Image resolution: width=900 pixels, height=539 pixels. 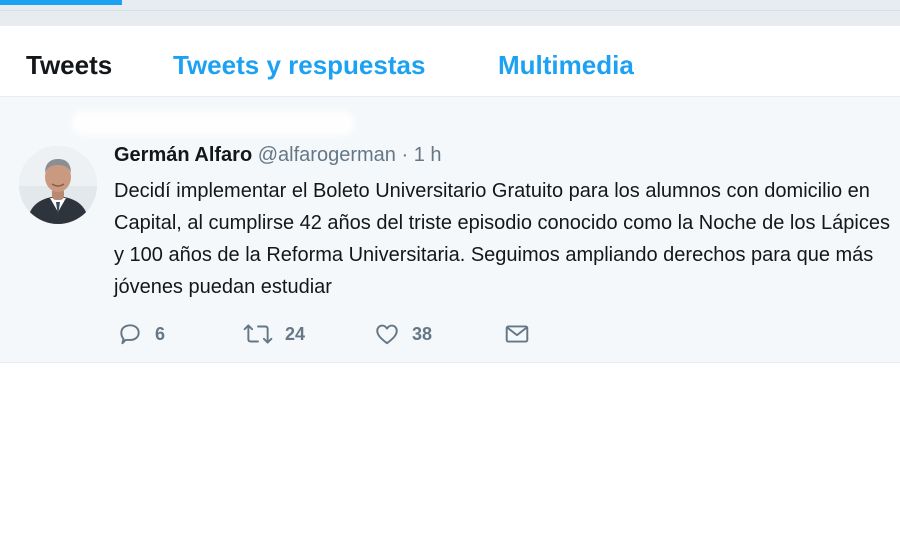 I want to click on avatar-image, so click(x=58, y=185).